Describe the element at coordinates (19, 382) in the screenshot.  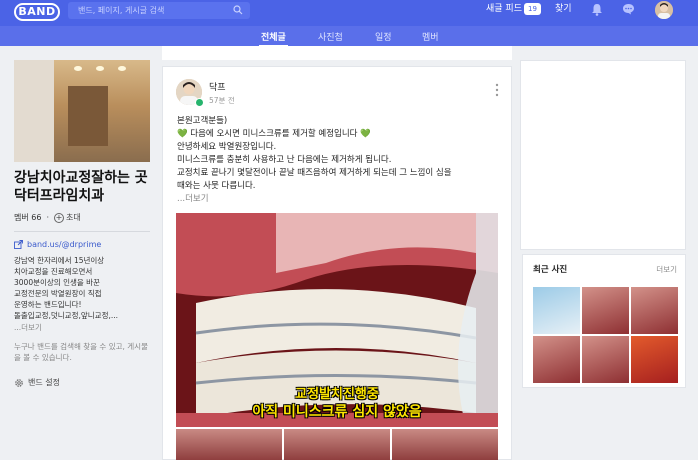
I see `gear-icon` at that location.